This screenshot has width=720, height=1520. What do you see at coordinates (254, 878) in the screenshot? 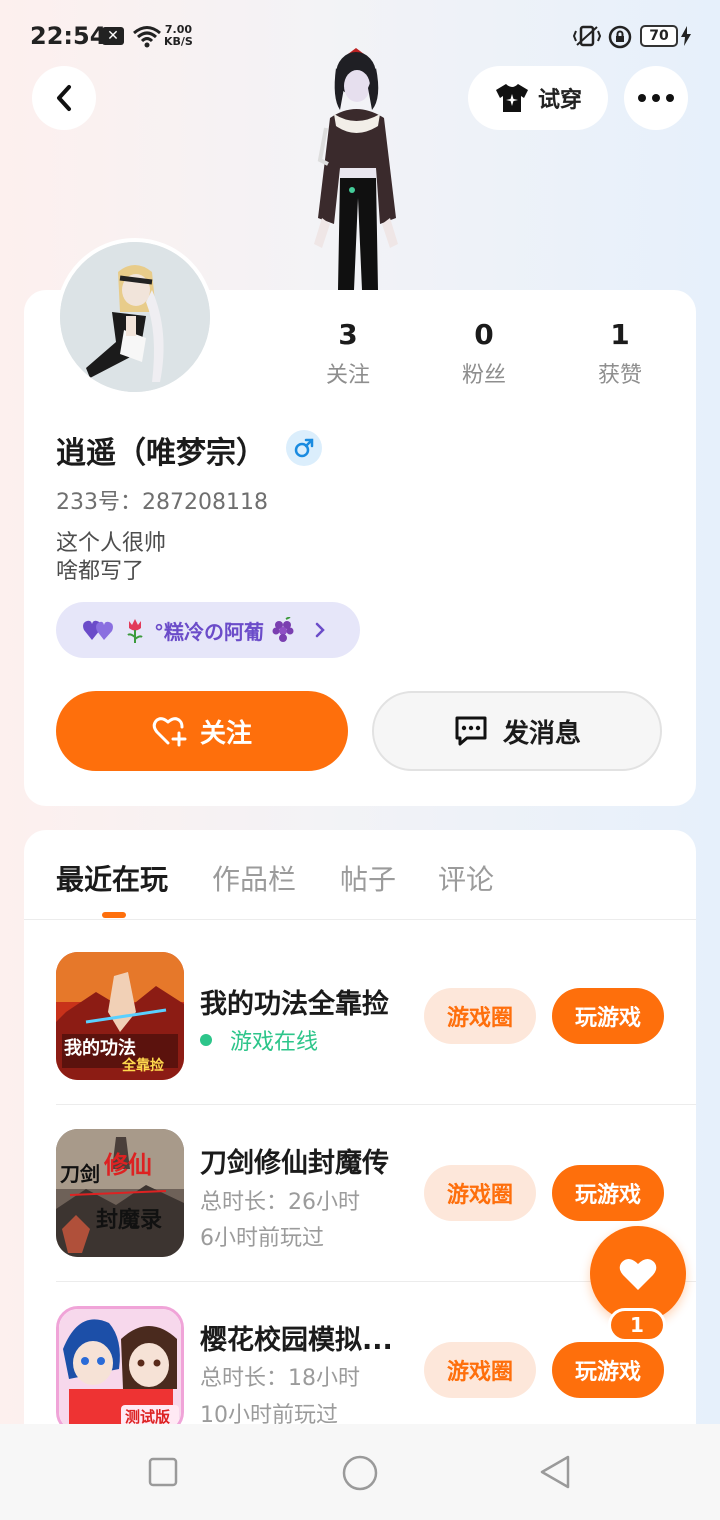
I see `tab-works: 作品栏` at bounding box center [254, 878].